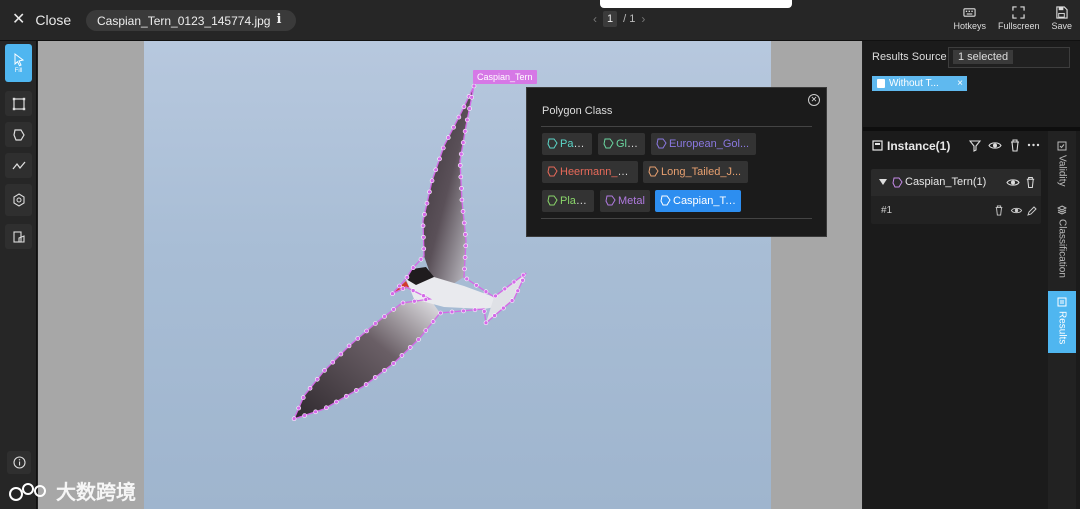  I want to click on class-chip-metal: Metal, so click(625, 201).